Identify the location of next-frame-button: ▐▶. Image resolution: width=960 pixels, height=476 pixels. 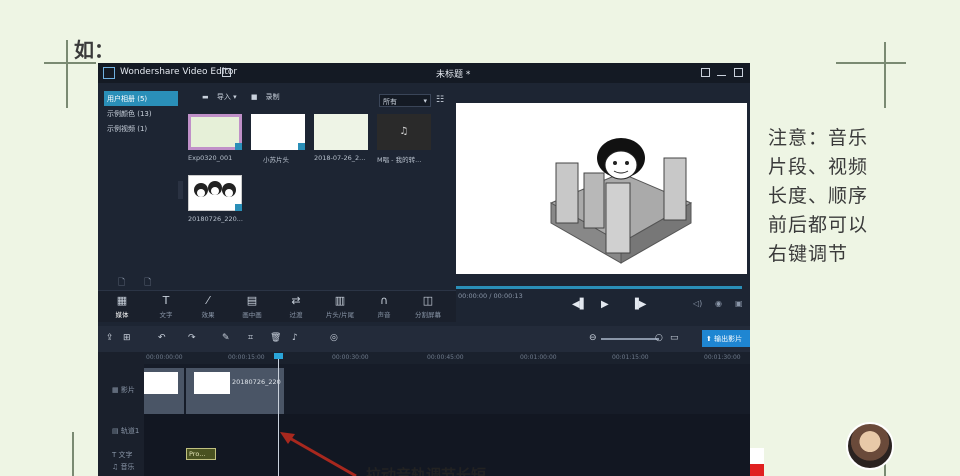
(638, 304).